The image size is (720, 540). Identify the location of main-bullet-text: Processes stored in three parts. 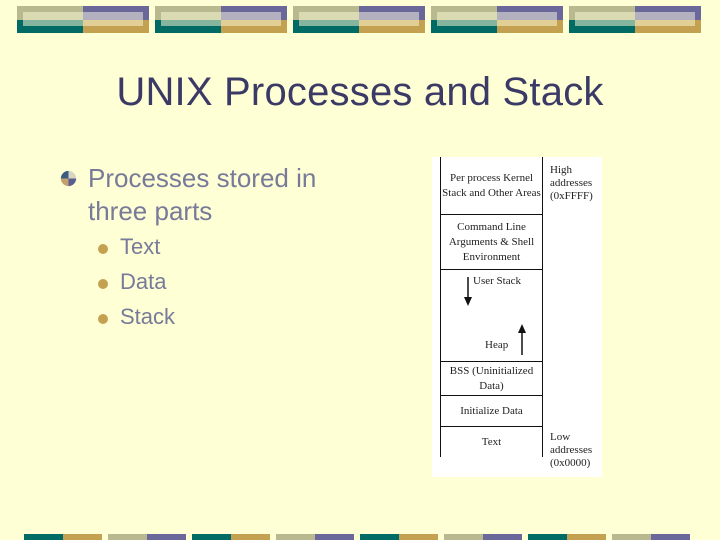
(202, 194).